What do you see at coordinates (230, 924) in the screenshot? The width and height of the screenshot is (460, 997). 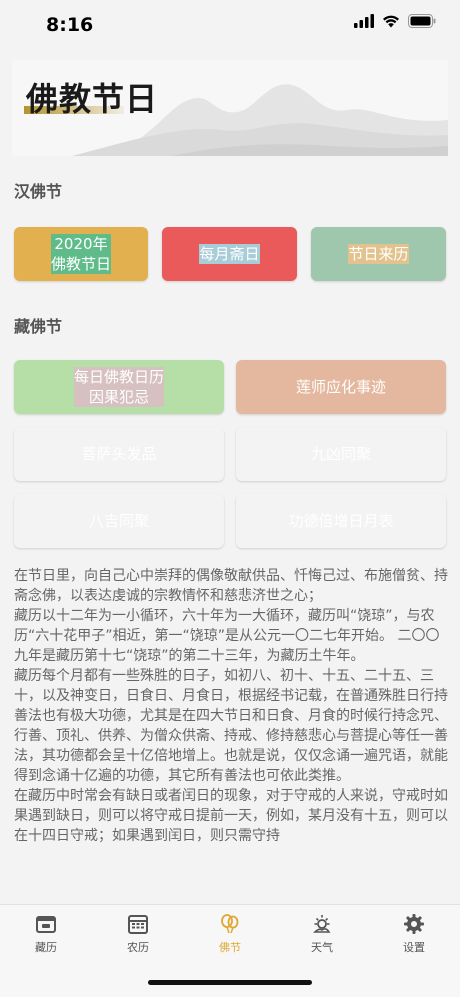 I see `balloon-icon` at bounding box center [230, 924].